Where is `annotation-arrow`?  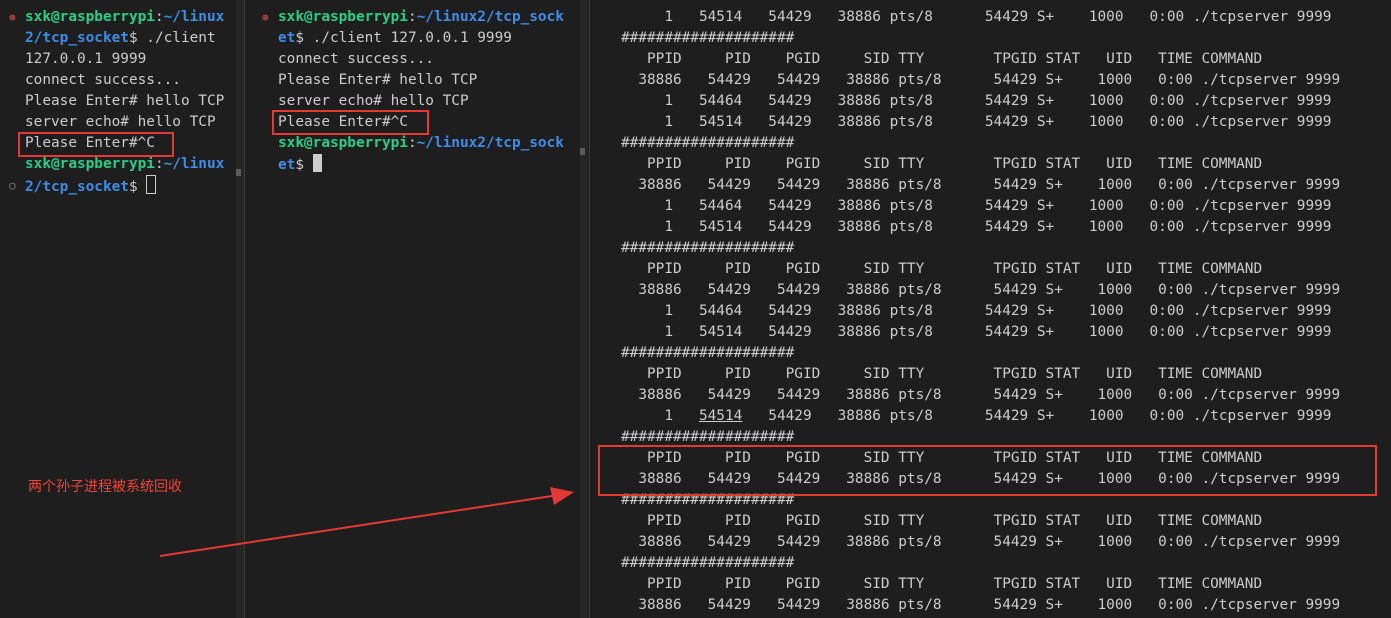
annotation-arrow is located at coordinates (366, 522).